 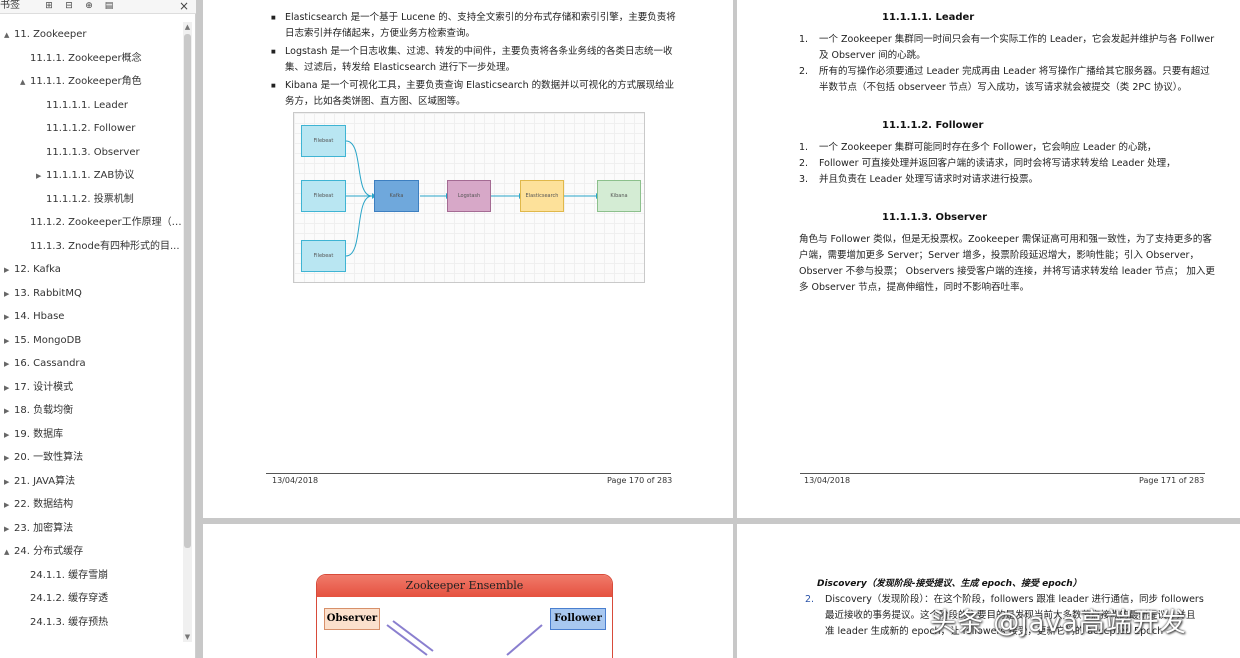 I want to click on collapse-icon: ⊟, so click(x=69, y=6).